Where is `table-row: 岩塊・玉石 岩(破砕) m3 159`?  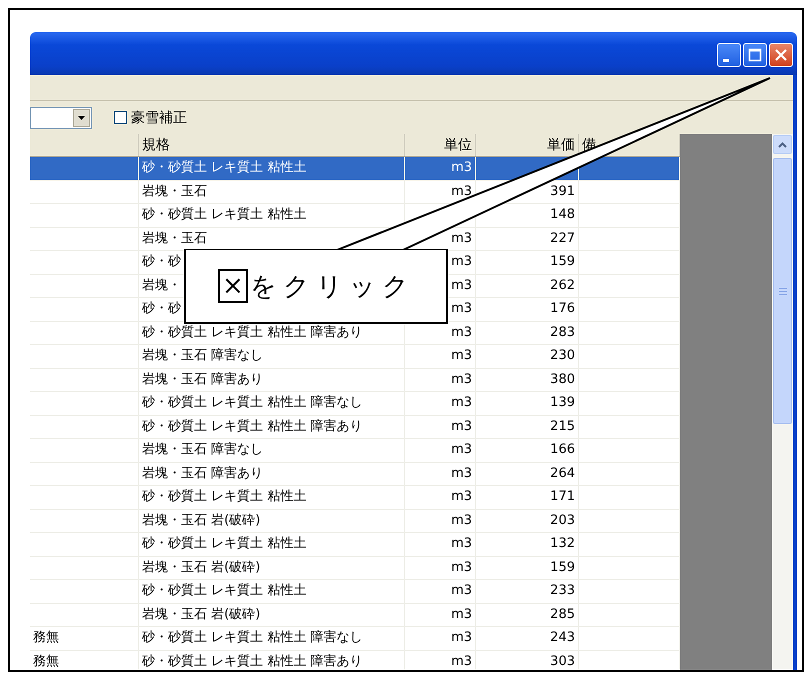 table-row: 岩塊・玉石 岩(破砕) m3 159 is located at coordinates (355, 568).